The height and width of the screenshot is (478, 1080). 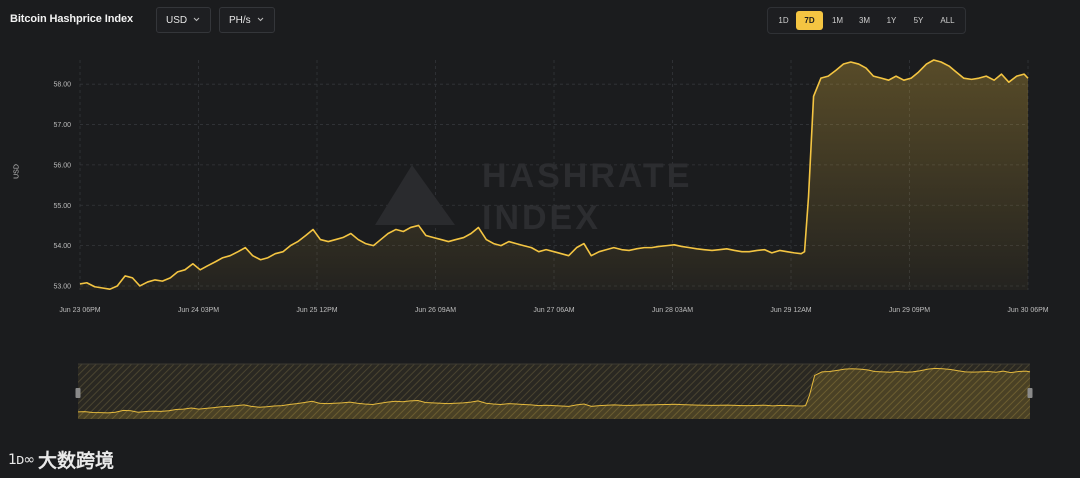 What do you see at coordinates (62, 206) in the screenshot?
I see `y-tick-label: 55.00` at bounding box center [62, 206].